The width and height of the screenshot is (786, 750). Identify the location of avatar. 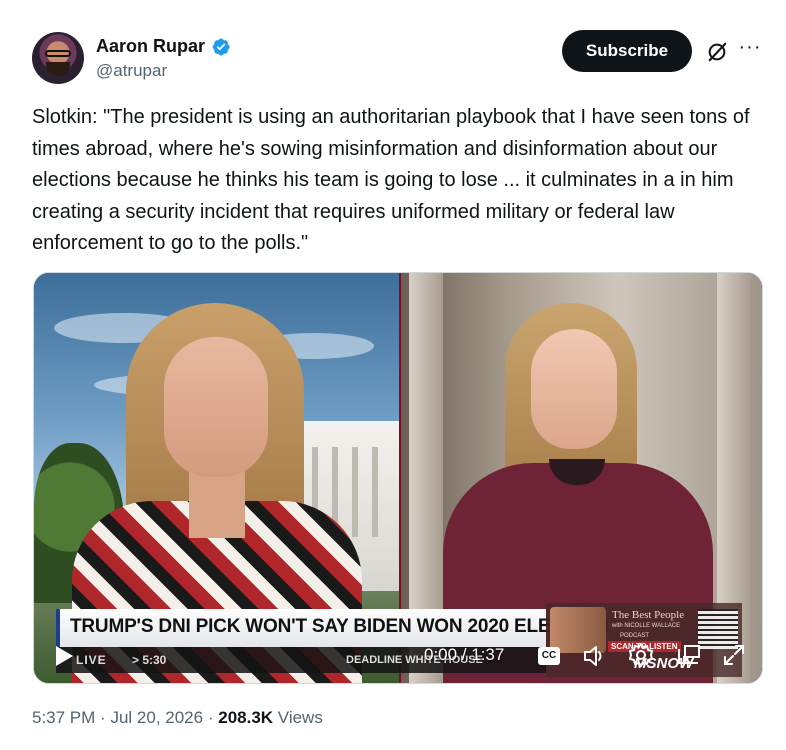
(58, 58).